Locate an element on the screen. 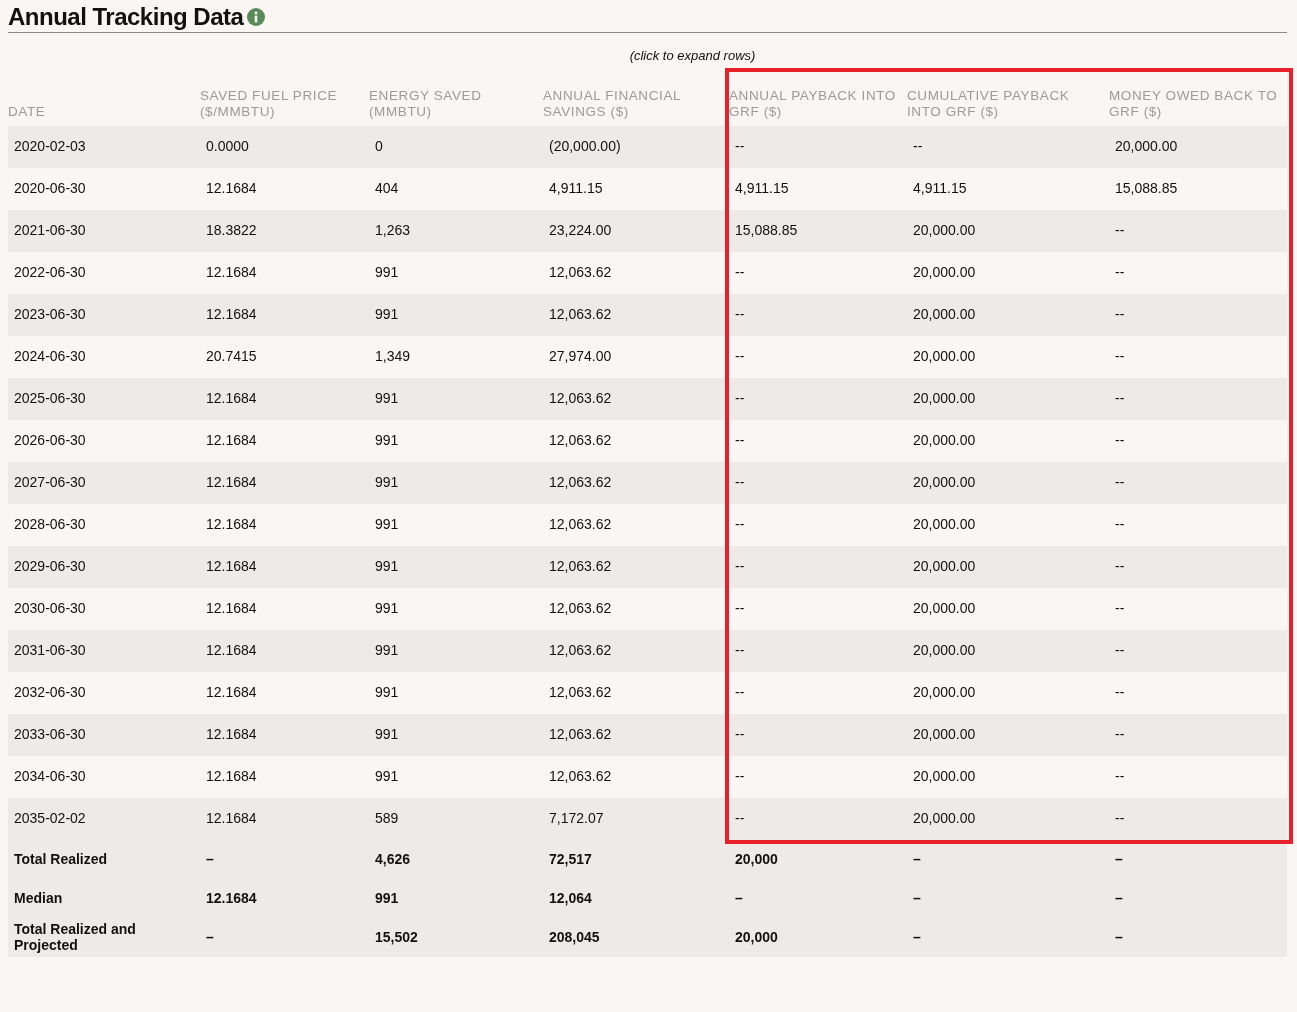 The height and width of the screenshot is (1012, 1297). column-header: MONEY OWED BACK TO GRF ($) is located at coordinates (1193, 103).